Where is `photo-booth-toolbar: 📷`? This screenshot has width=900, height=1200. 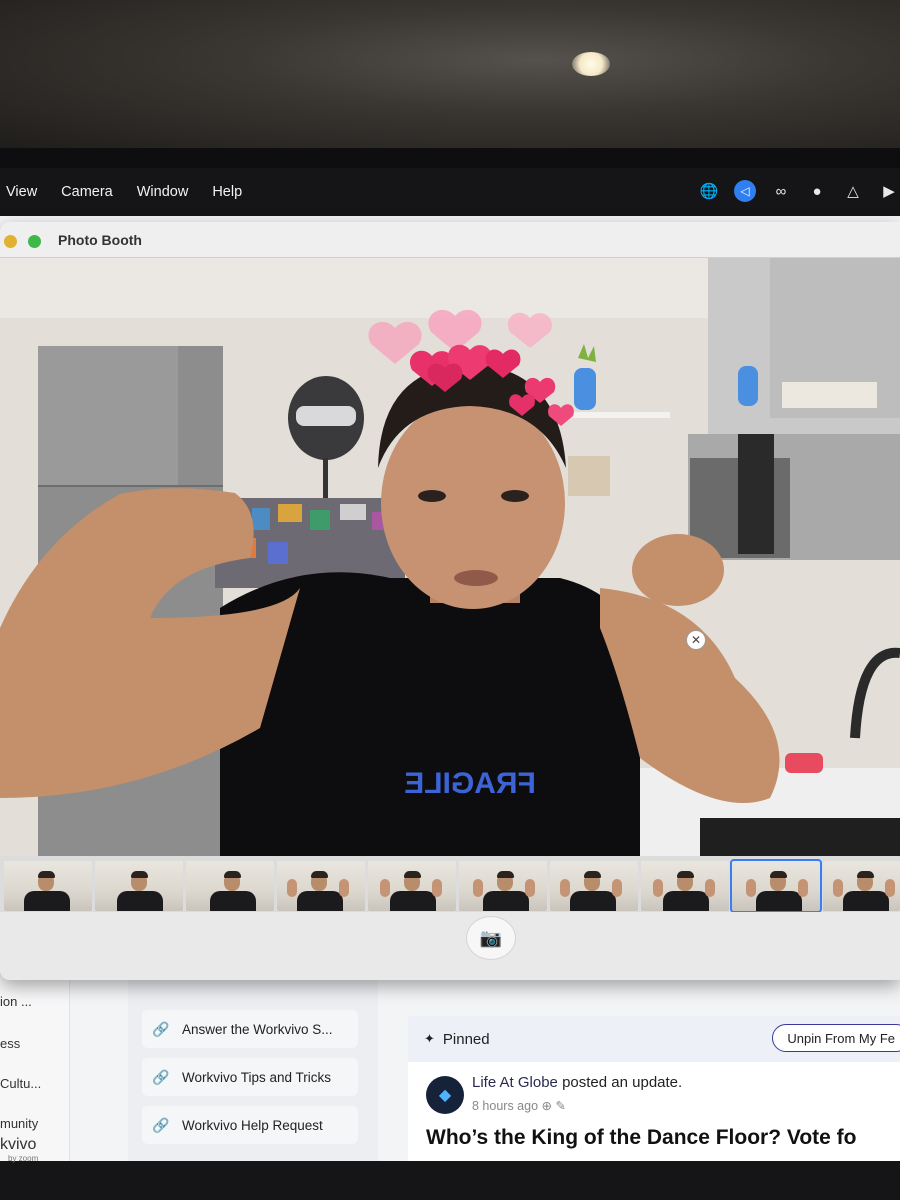 photo-booth-toolbar: 📷 is located at coordinates (450, 946).